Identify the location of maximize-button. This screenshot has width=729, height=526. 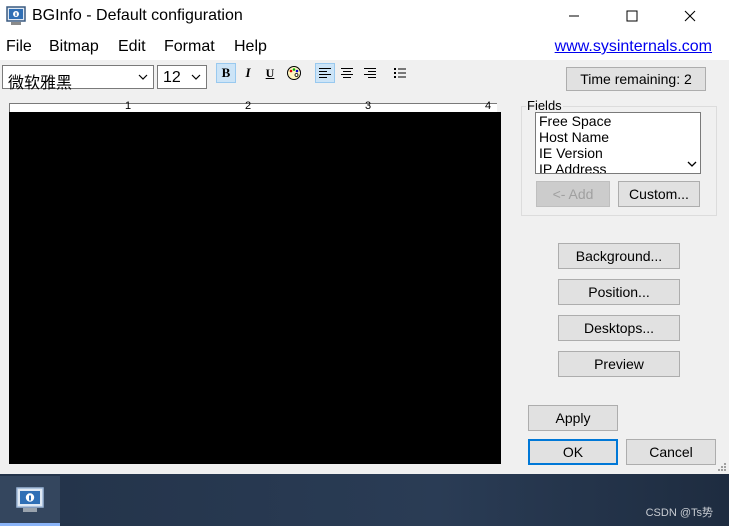
(632, 16).